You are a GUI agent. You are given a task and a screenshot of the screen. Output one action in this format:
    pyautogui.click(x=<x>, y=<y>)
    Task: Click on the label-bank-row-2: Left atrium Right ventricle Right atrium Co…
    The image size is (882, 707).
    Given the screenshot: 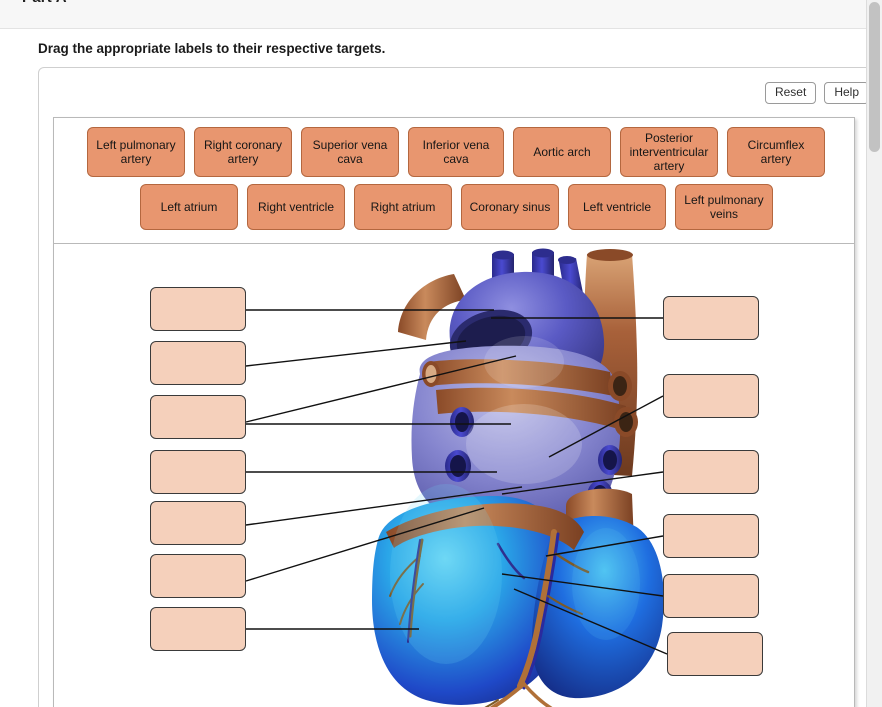 What is the action you would take?
    pyautogui.click(x=454, y=203)
    